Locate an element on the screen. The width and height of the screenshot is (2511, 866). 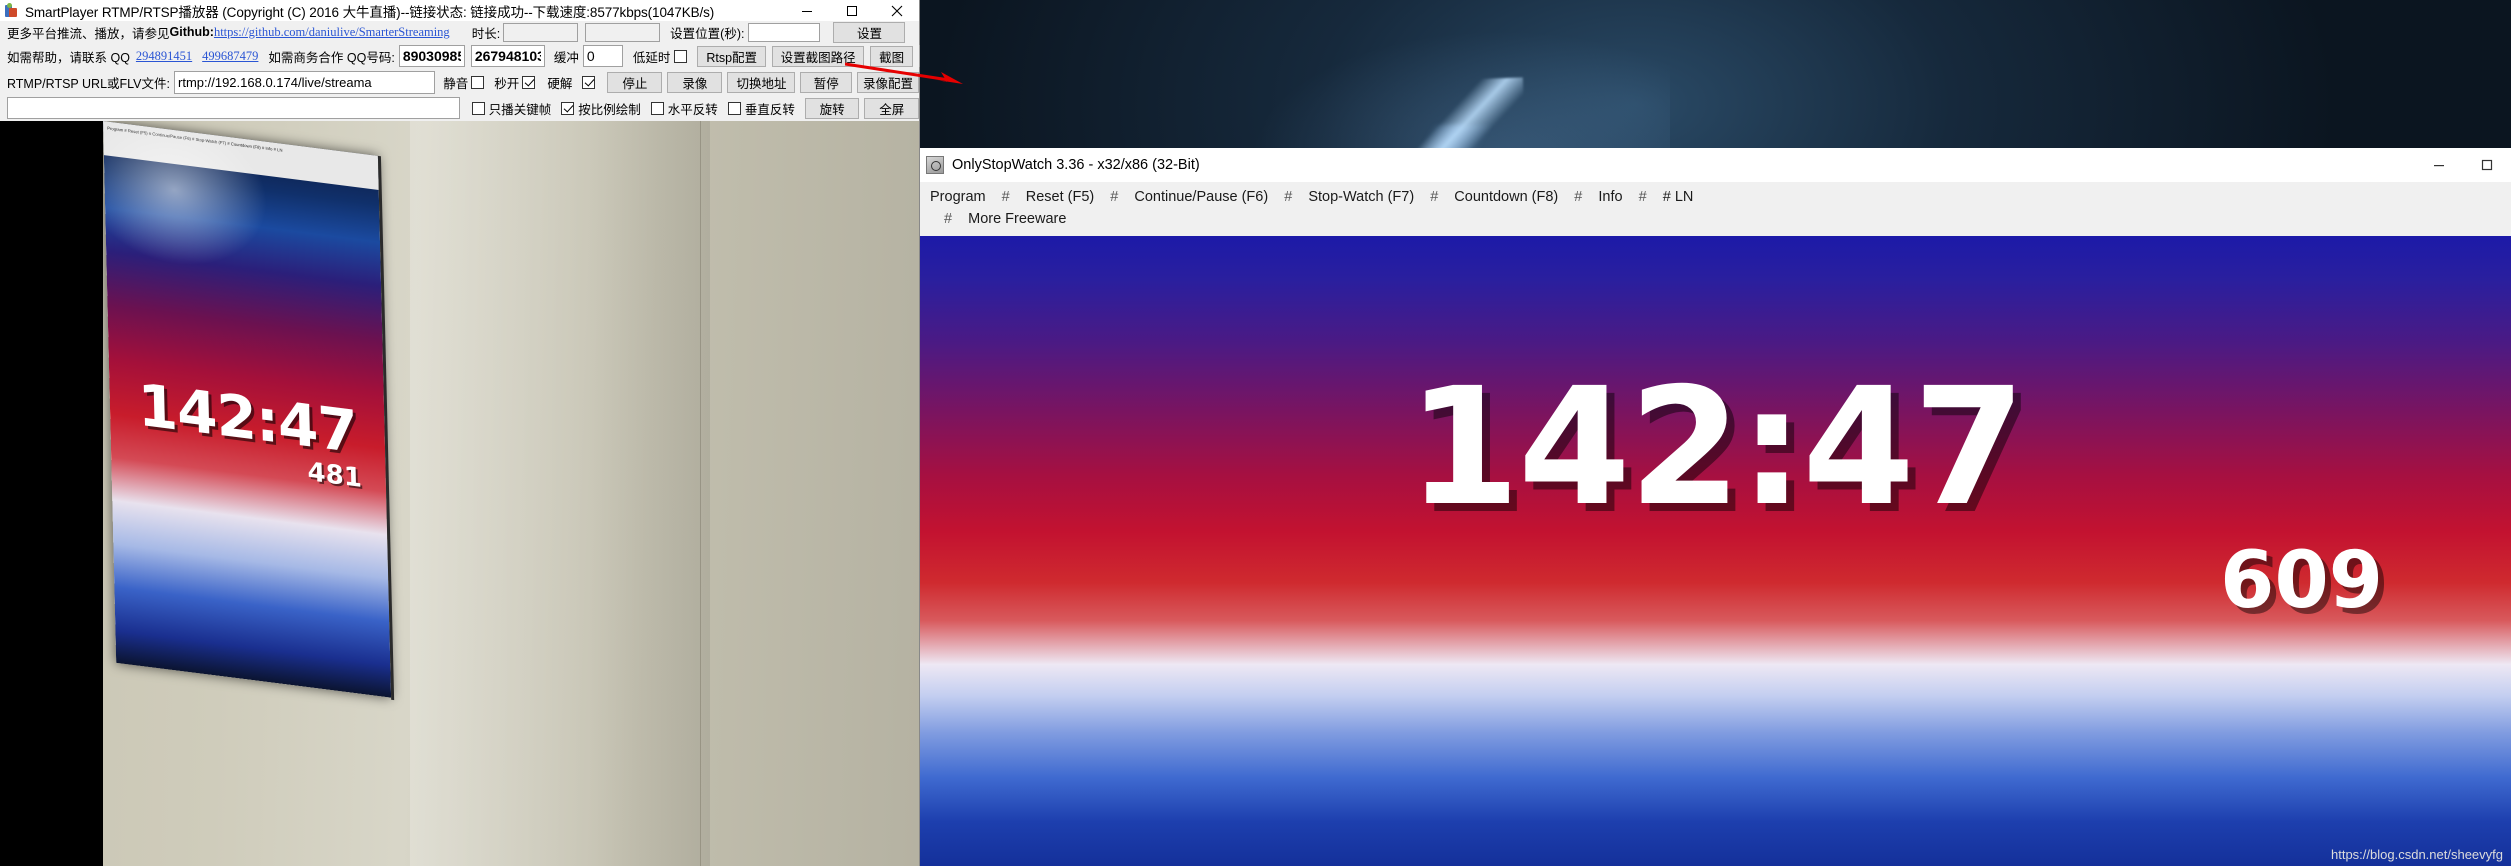
buffer-label: 缓冲 is located at coordinates (566, 57).